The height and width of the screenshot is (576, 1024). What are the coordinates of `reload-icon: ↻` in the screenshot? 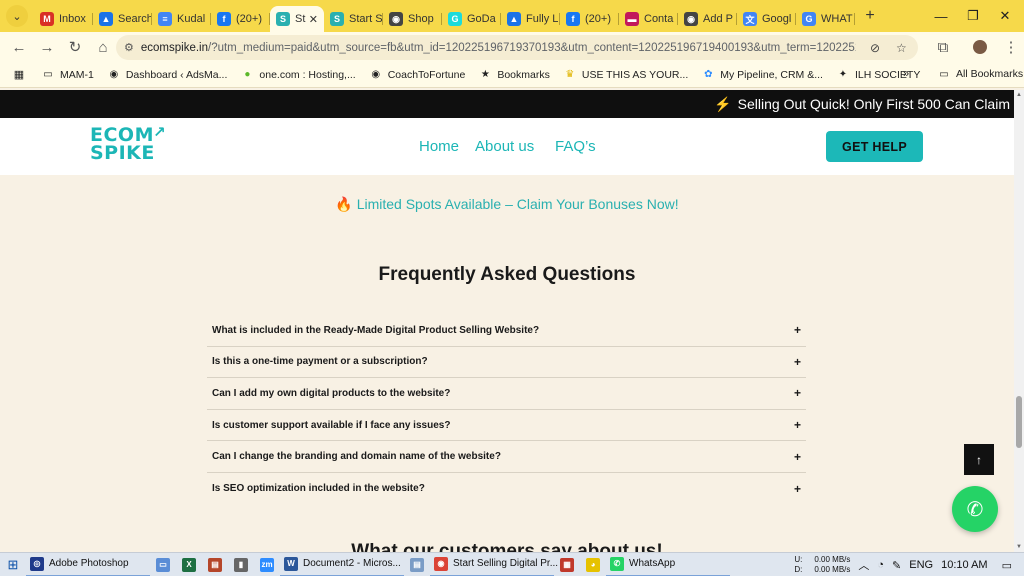 It's located at (75, 47).